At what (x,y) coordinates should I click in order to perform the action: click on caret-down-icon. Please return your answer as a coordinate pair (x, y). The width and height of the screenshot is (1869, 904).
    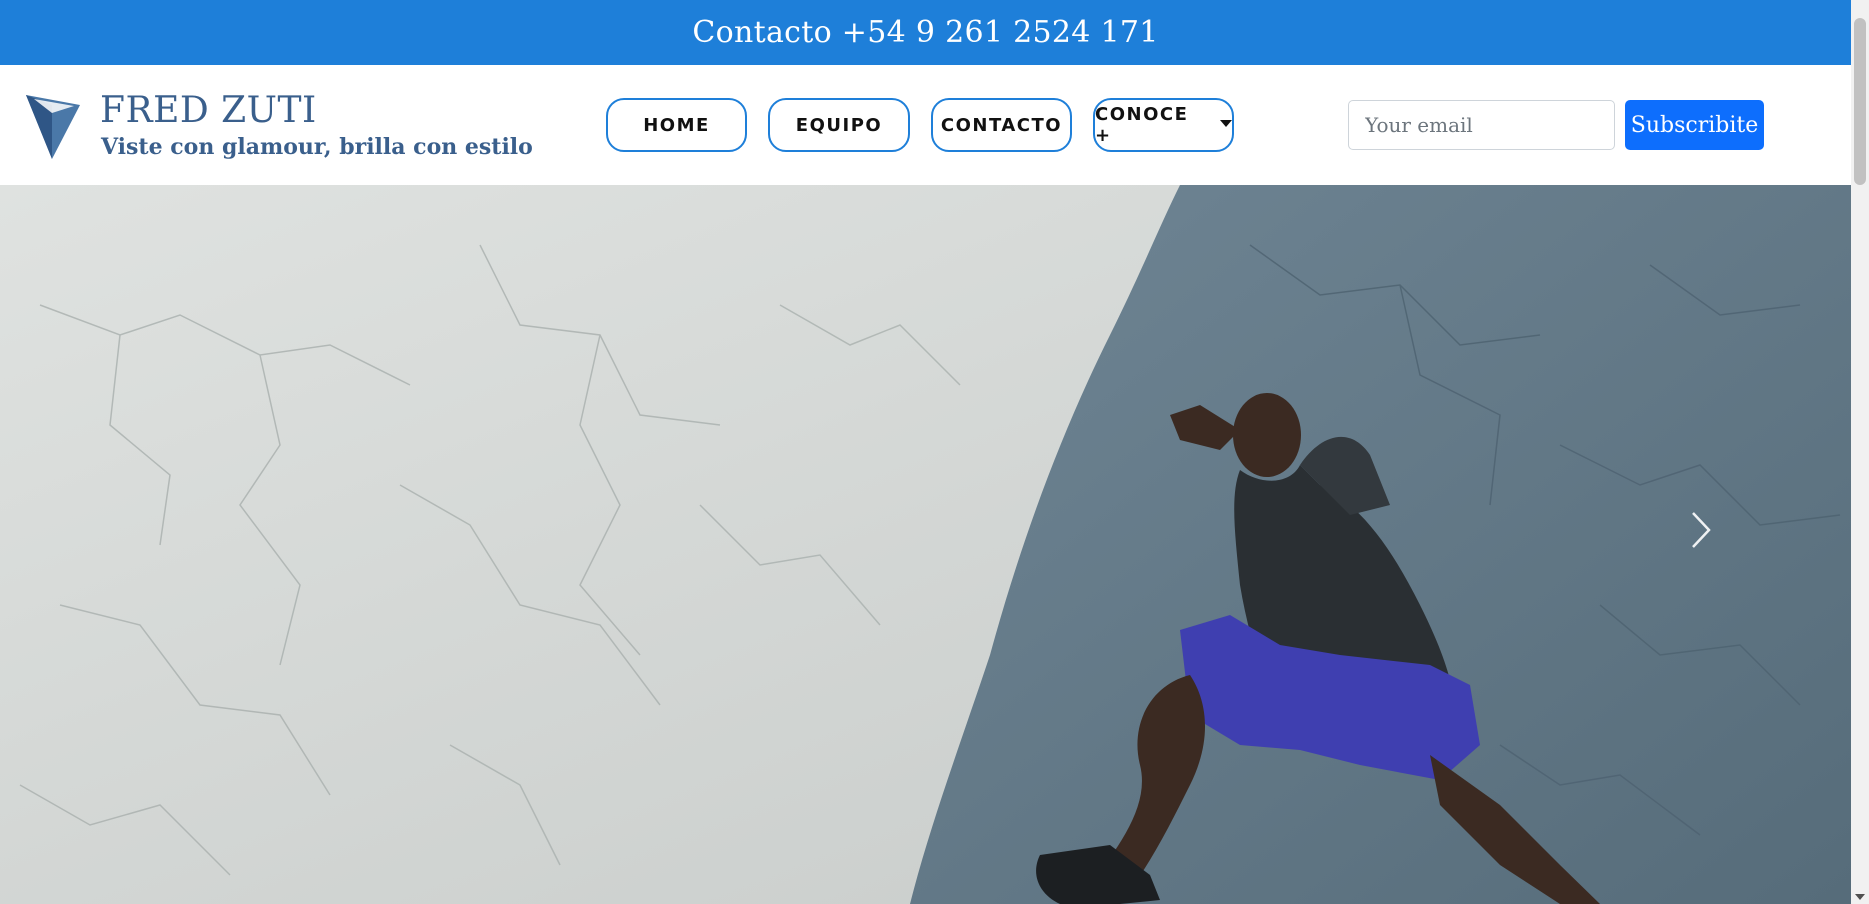
    Looking at the image, I should click on (1226, 123).